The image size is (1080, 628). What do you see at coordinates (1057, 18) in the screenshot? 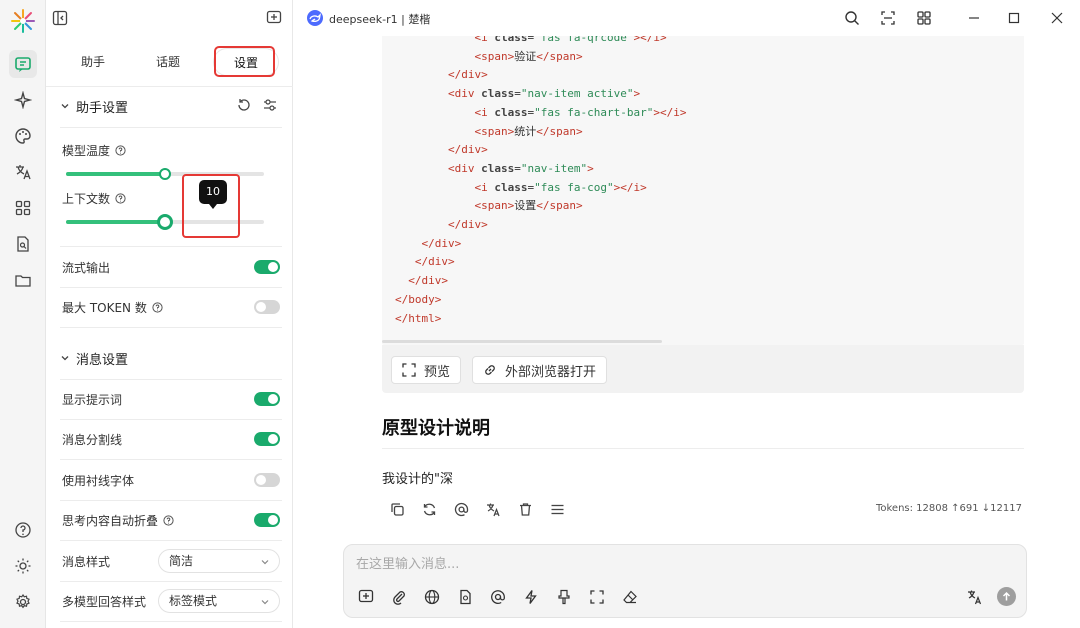
I see `close-icon` at bounding box center [1057, 18].